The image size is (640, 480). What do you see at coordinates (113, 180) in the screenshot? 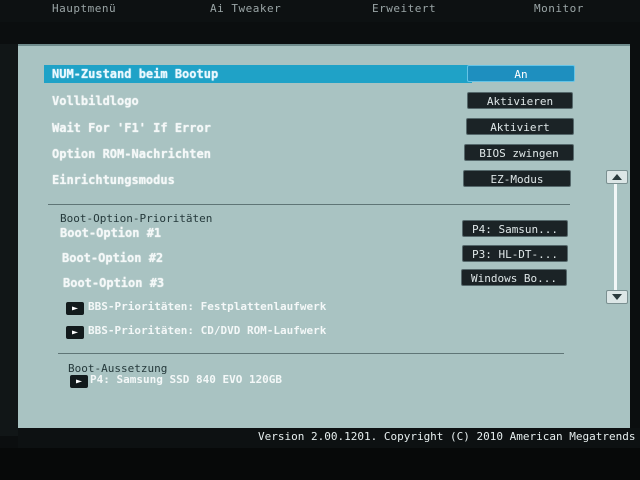
I see `setting-label: Einrichtungsmodus` at bounding box center [113, 180].